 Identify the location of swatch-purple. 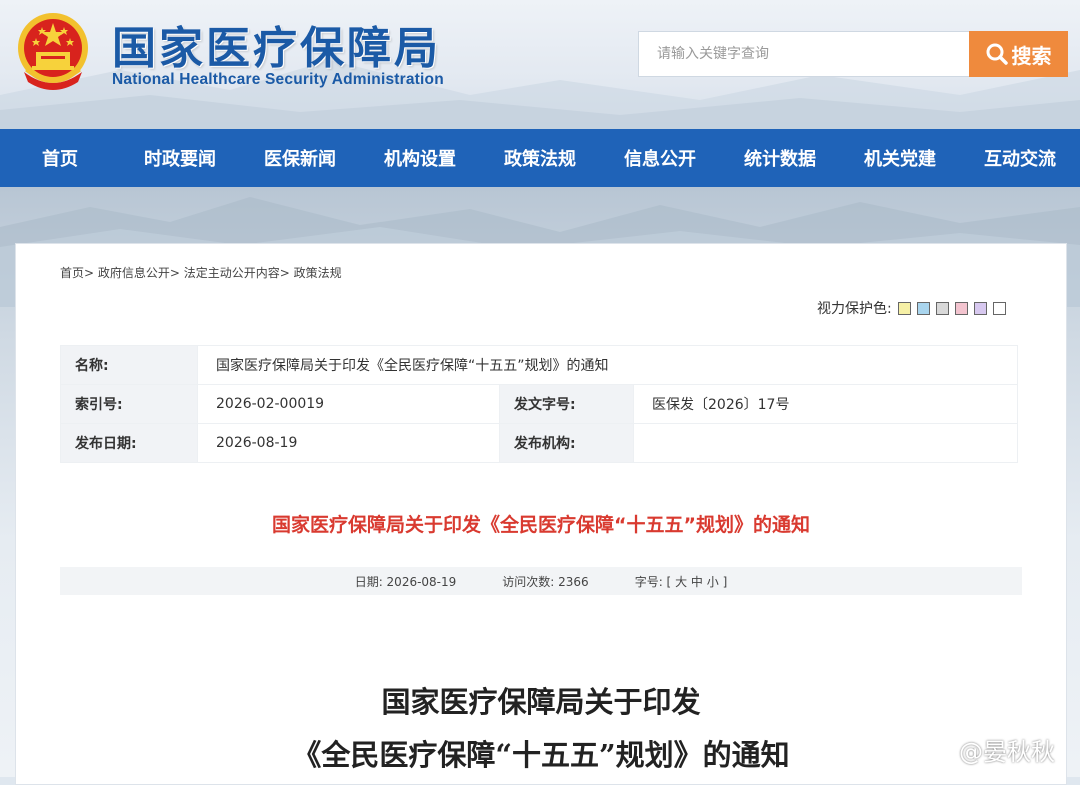
(980, 308).